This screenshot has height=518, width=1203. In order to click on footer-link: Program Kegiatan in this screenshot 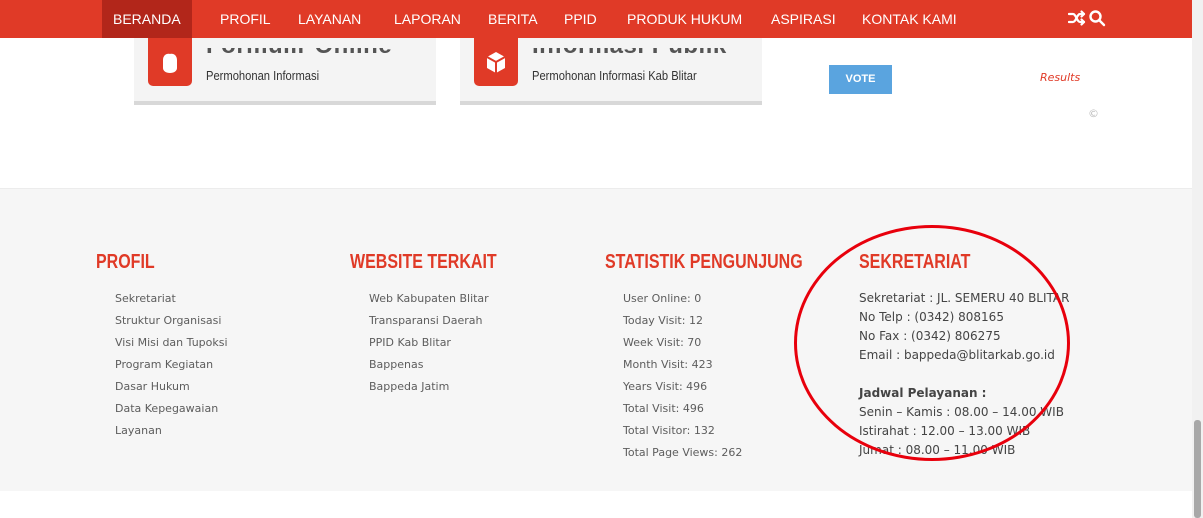, I will do `click(171, 365)`.